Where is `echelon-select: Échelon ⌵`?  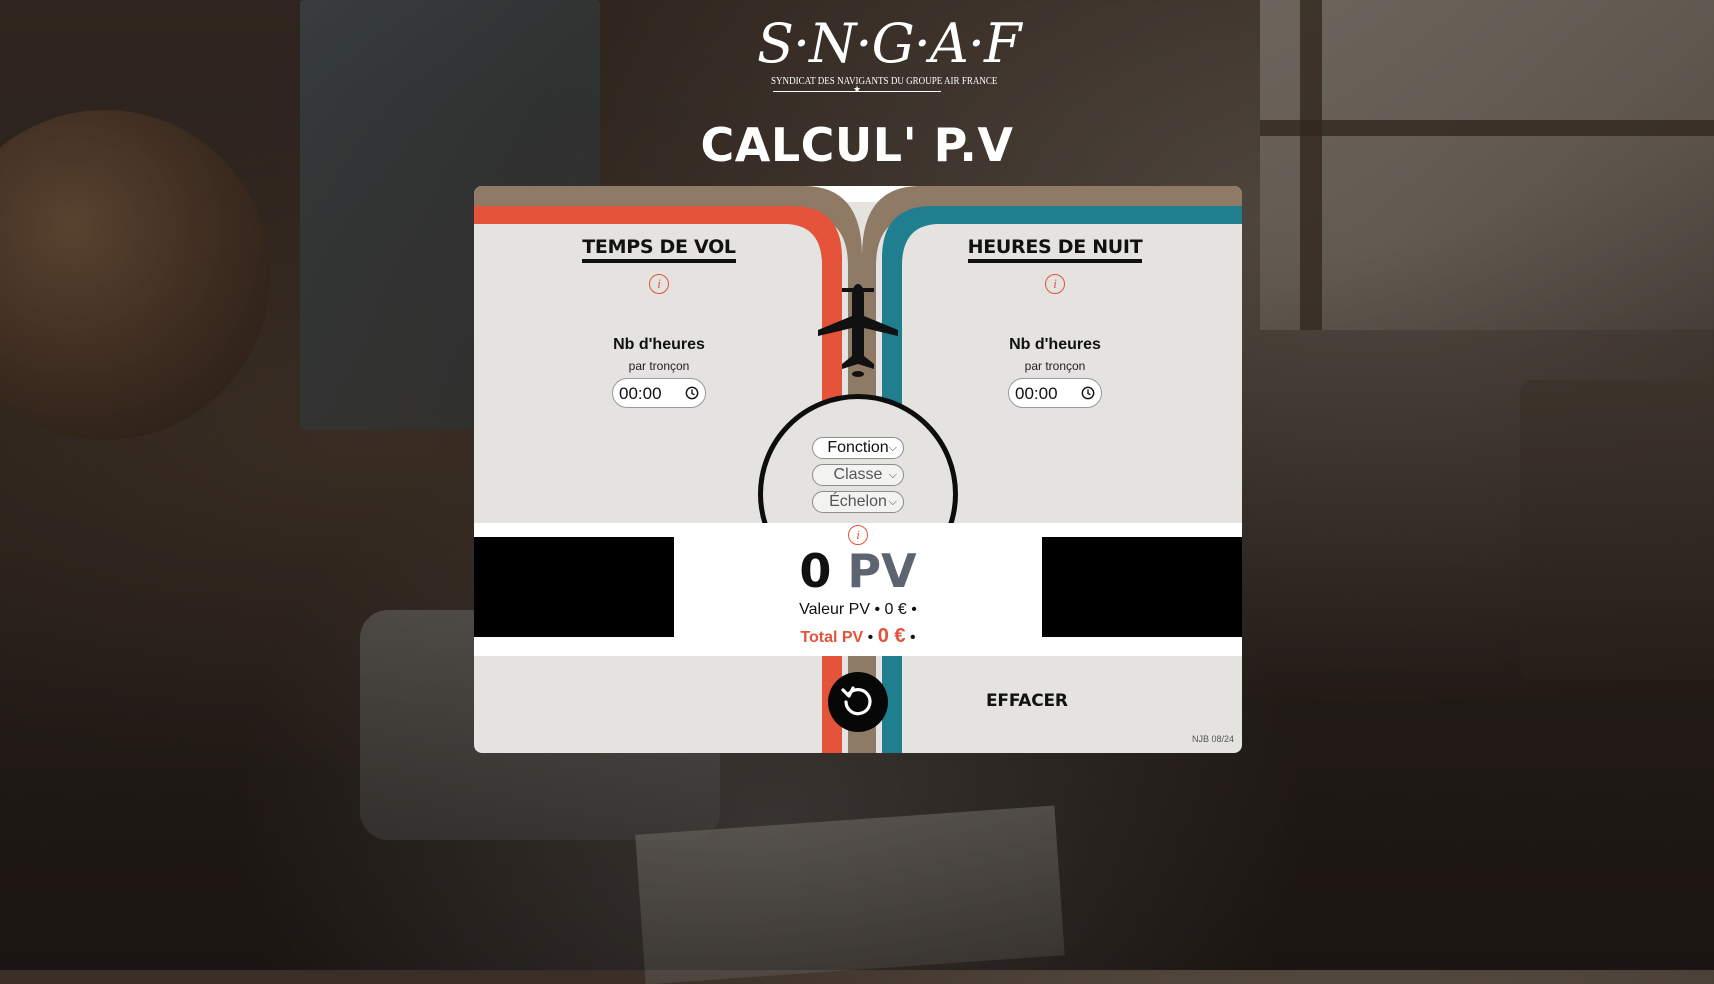 echelon-select: Échelon ⌵ is located at coordinates (858, 502).